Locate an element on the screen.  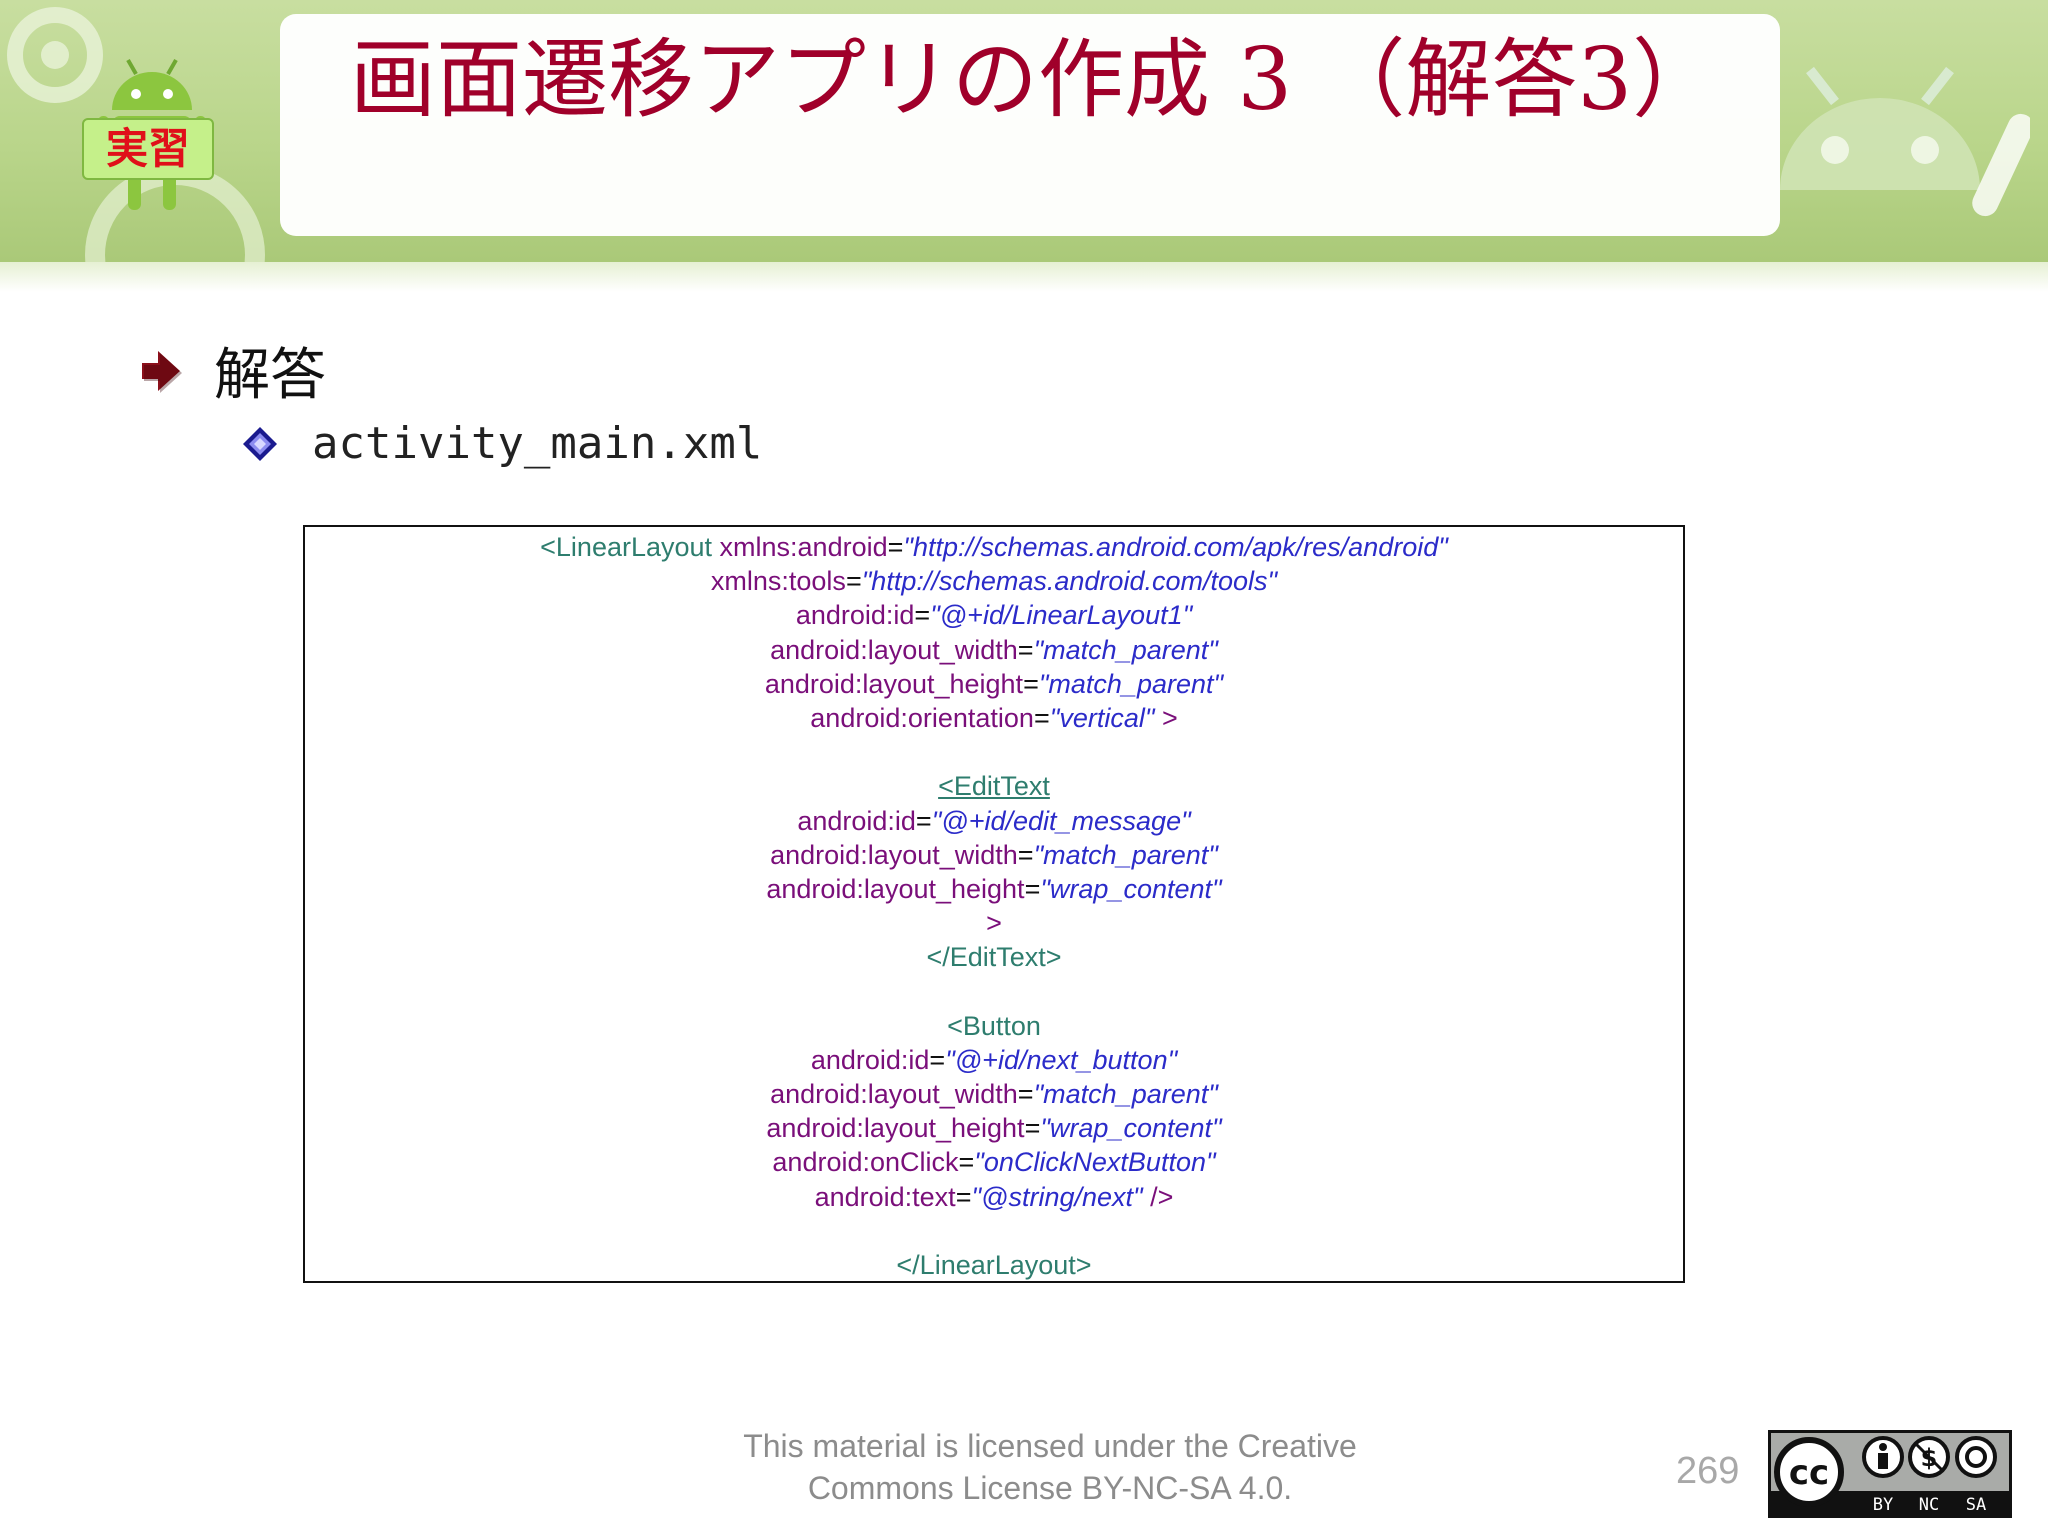
code-line: <EditText is located at coordinates (994, 786).